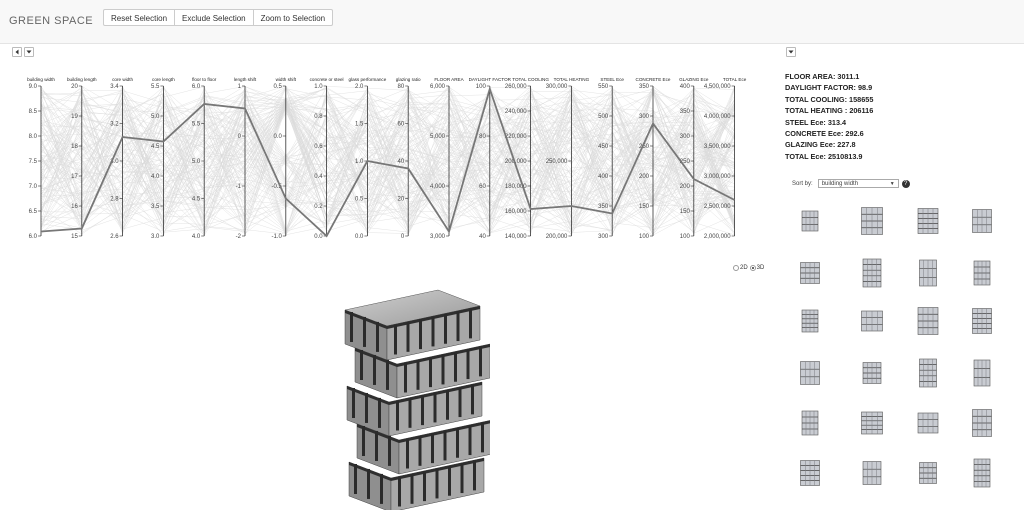 Image resolution: width=1024 pixels, height=531 pixels. What do you see at coordinates (717, 147) in the screenshot?
I see `axis-tick-label: 3,500,000` at bounding box center [717, 147].